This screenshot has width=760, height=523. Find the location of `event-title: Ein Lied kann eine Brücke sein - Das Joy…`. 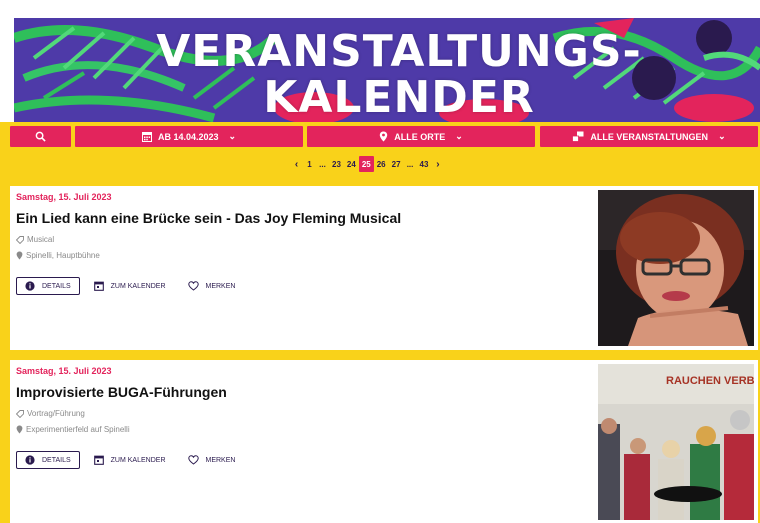

event-title: Ein Lied kann eine Brücke sein - Das Joy… is located at coordinates (208, 218).